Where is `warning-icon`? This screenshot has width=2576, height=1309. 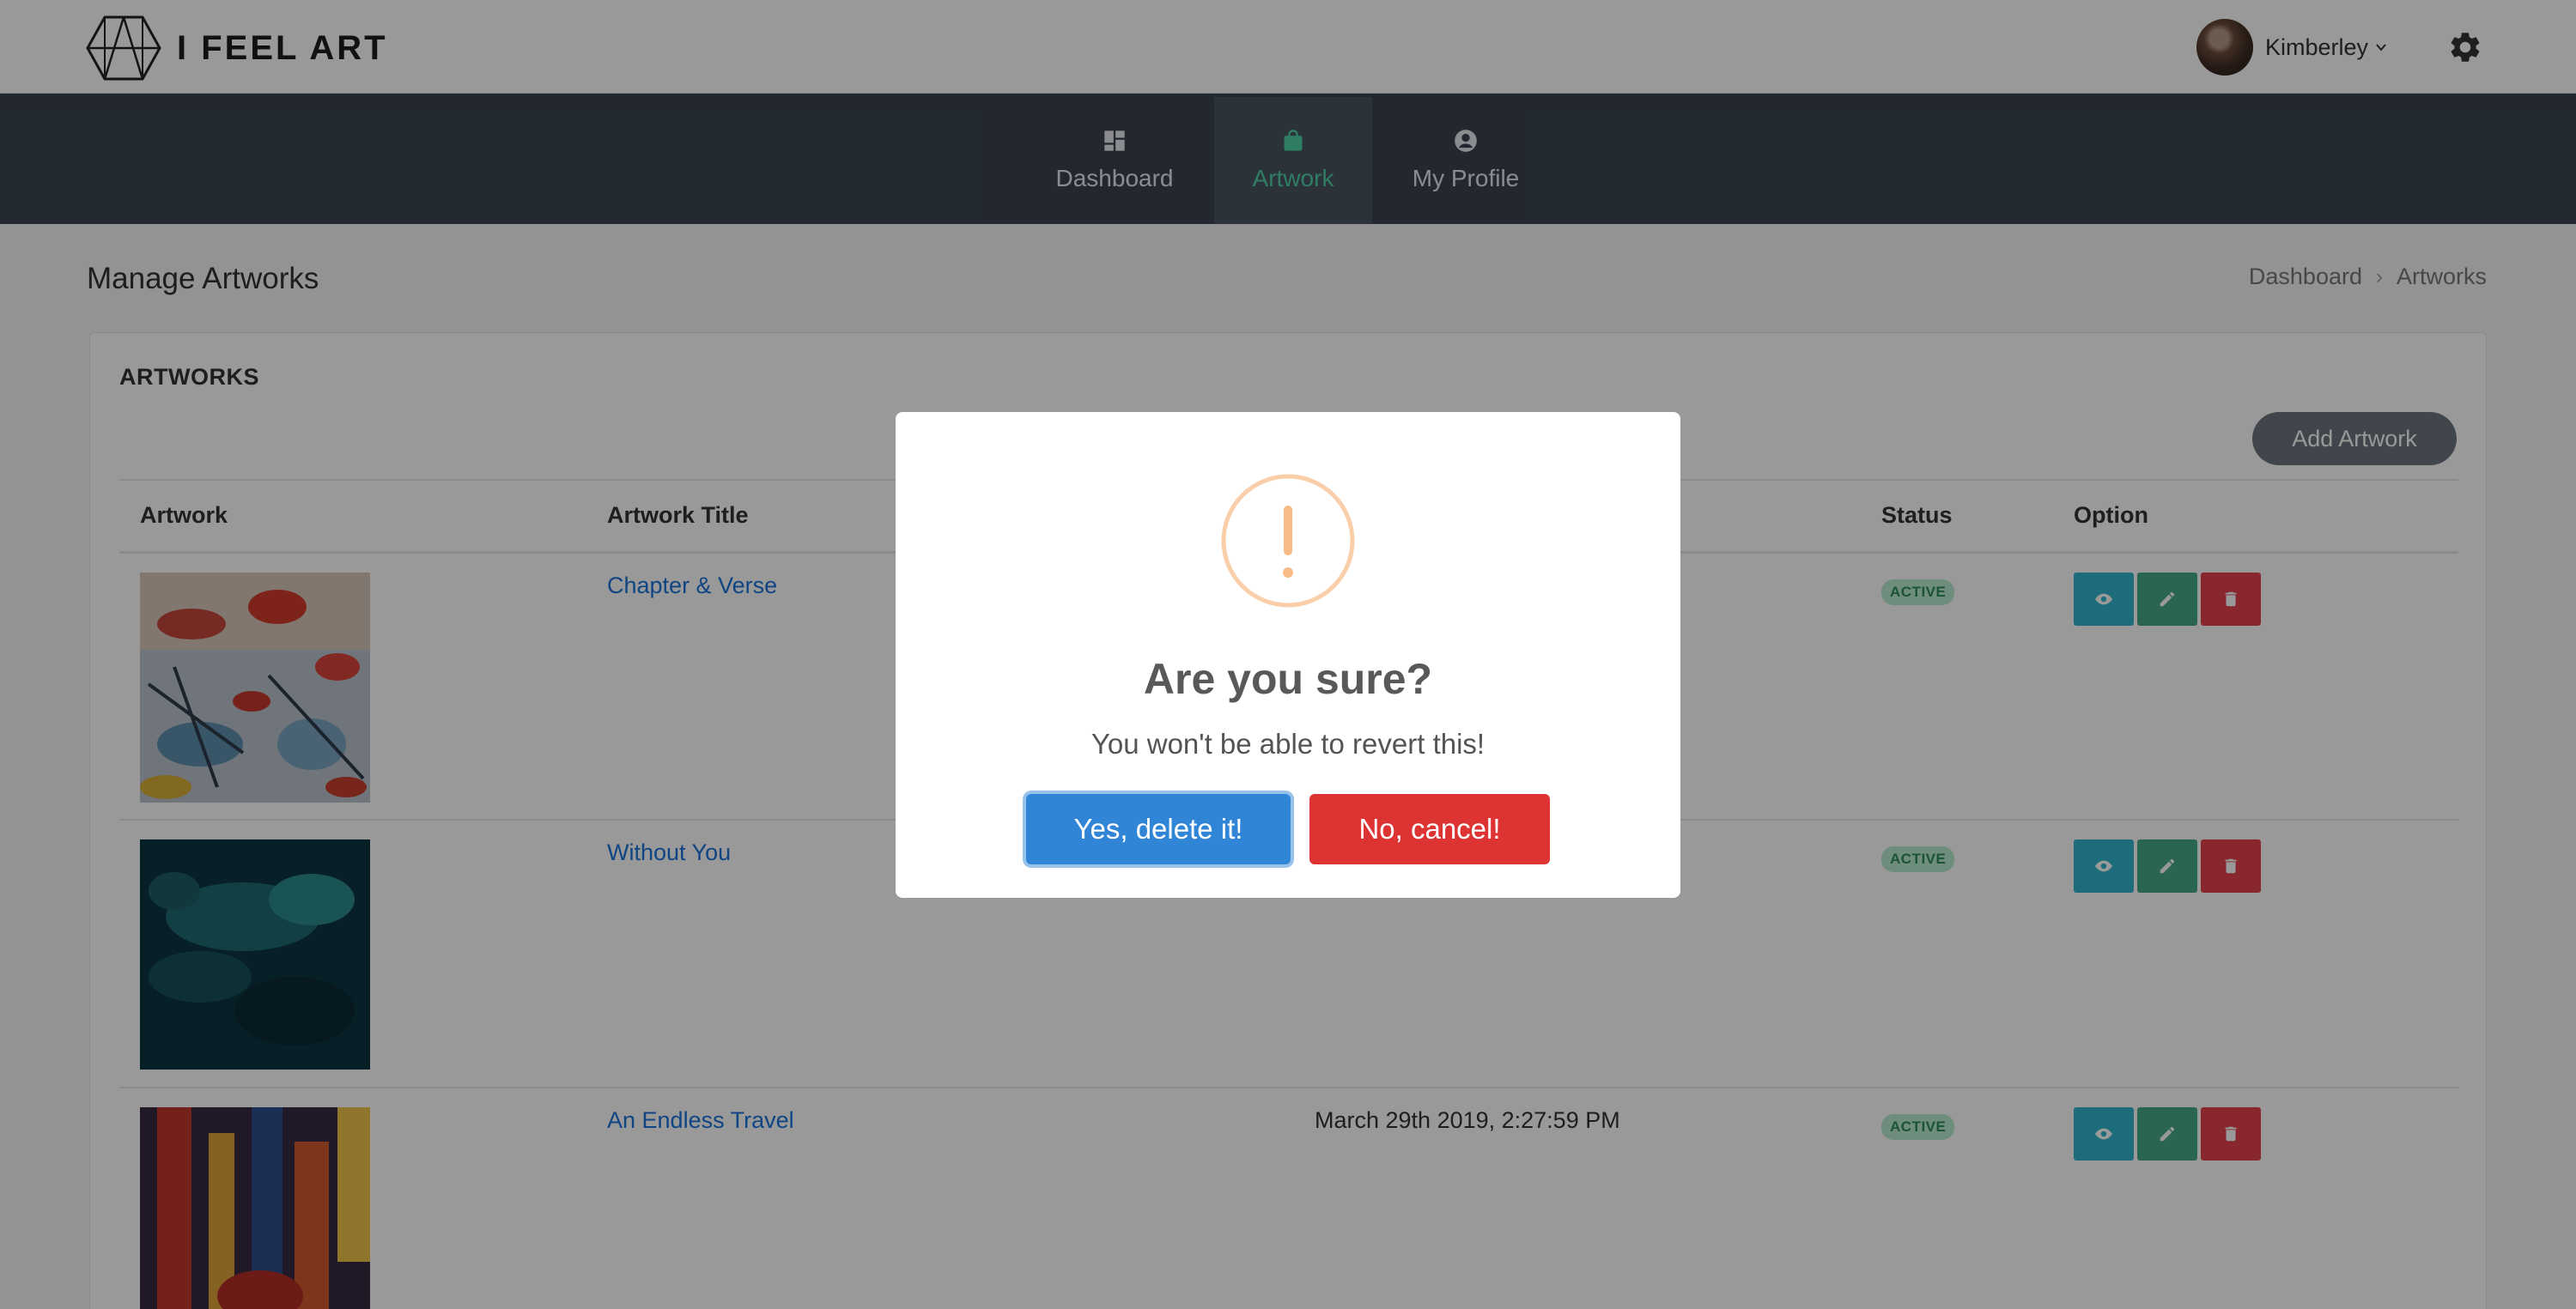
warning-icon is located at coordinates (1288, 541).